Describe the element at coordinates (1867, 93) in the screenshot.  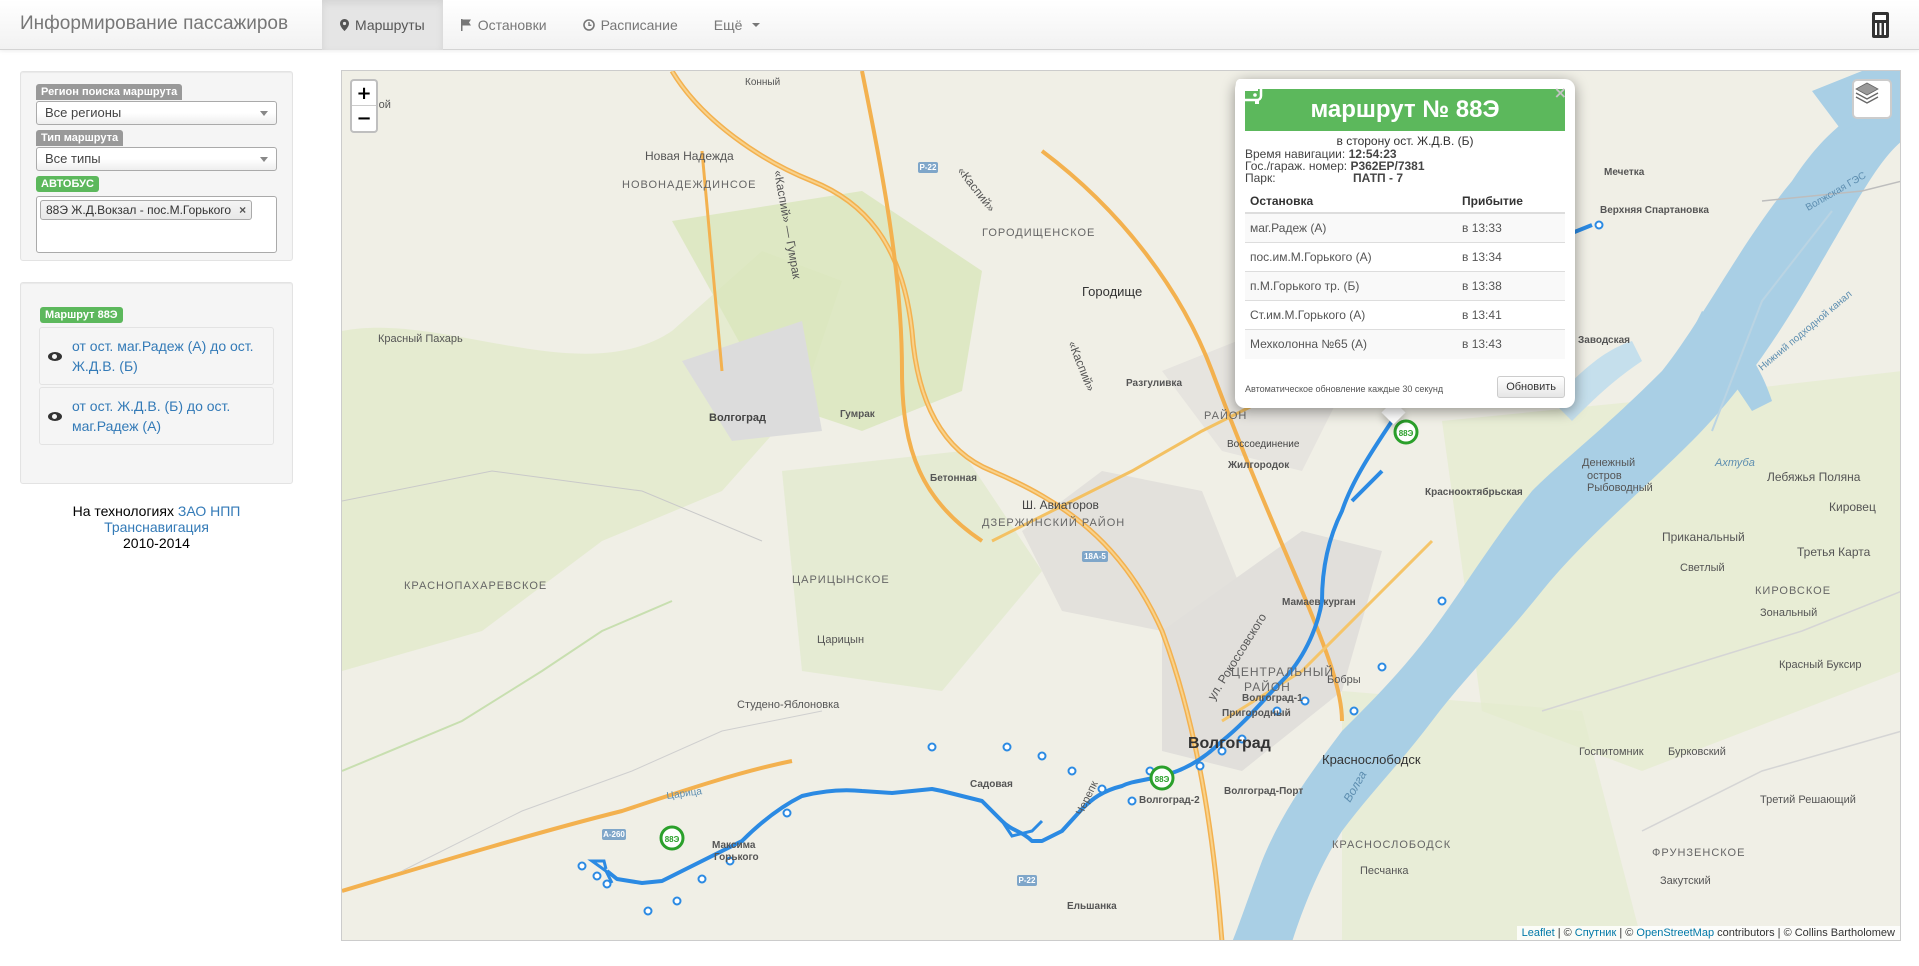
I see `layers-icon` at that location.